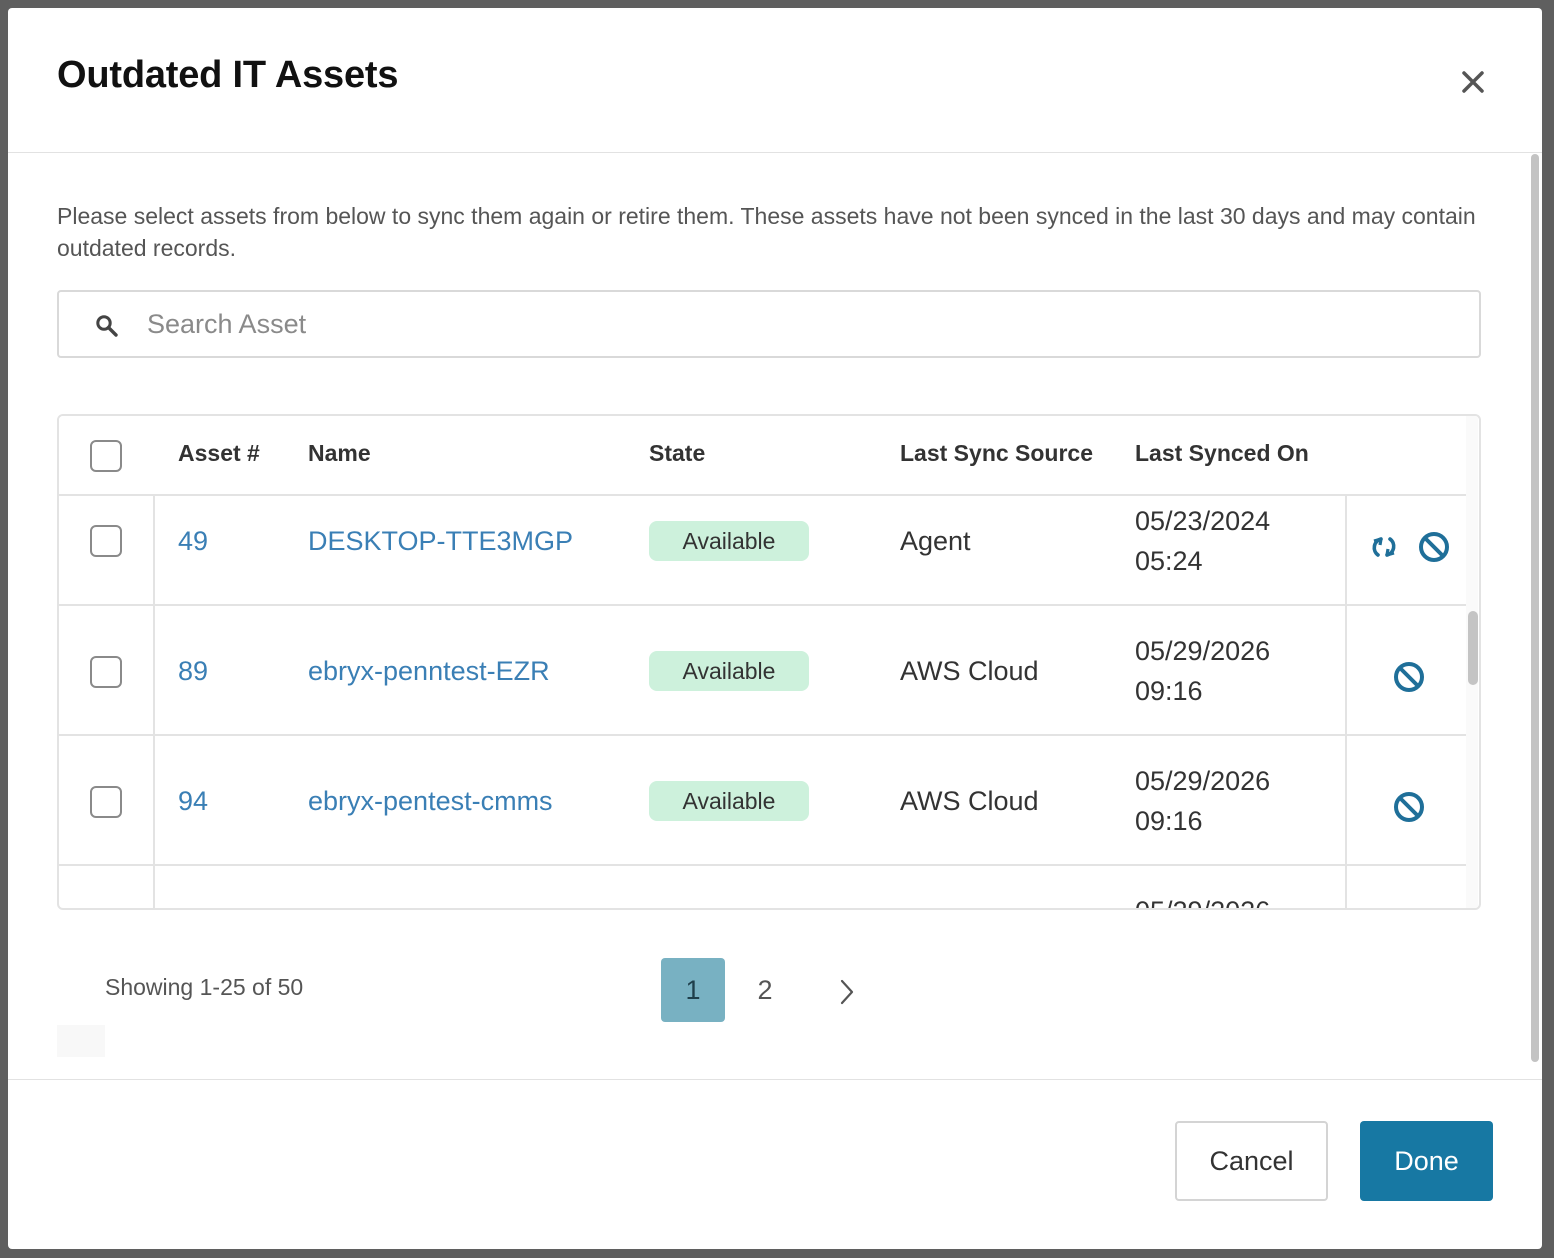  I want to click on asset-number-link: 89, so click(193, 671).